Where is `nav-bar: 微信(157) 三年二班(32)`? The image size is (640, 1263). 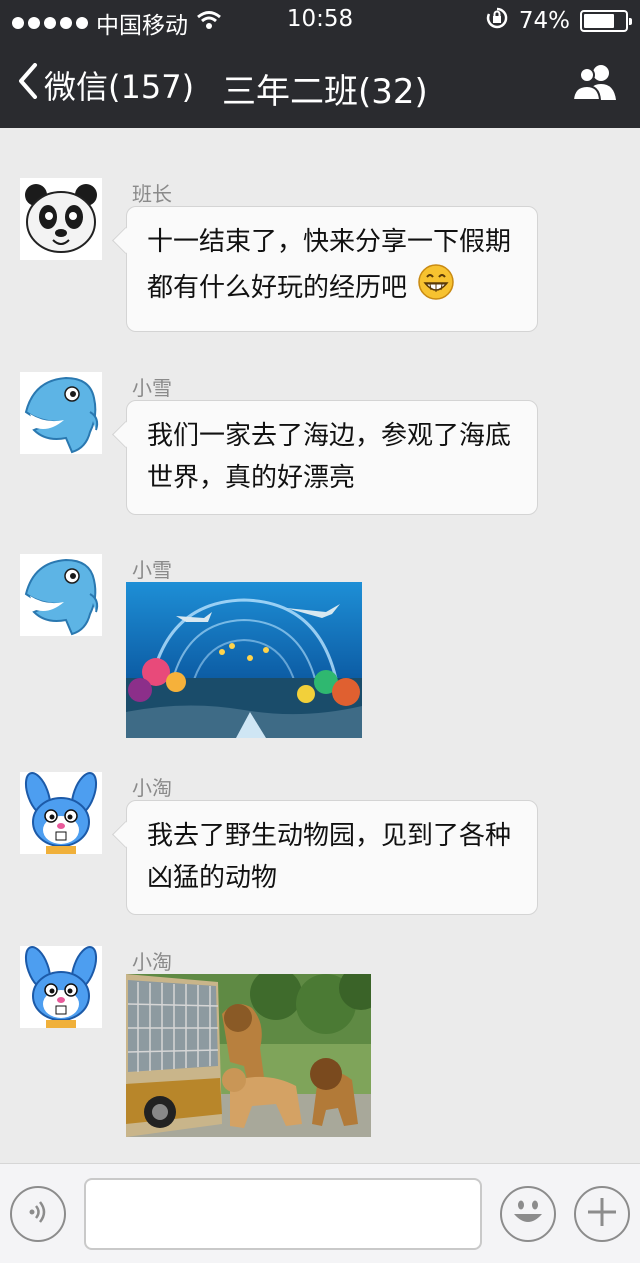 nav-bar: 微信(157) 三年二班(32) is located at coordinates (320, 84).